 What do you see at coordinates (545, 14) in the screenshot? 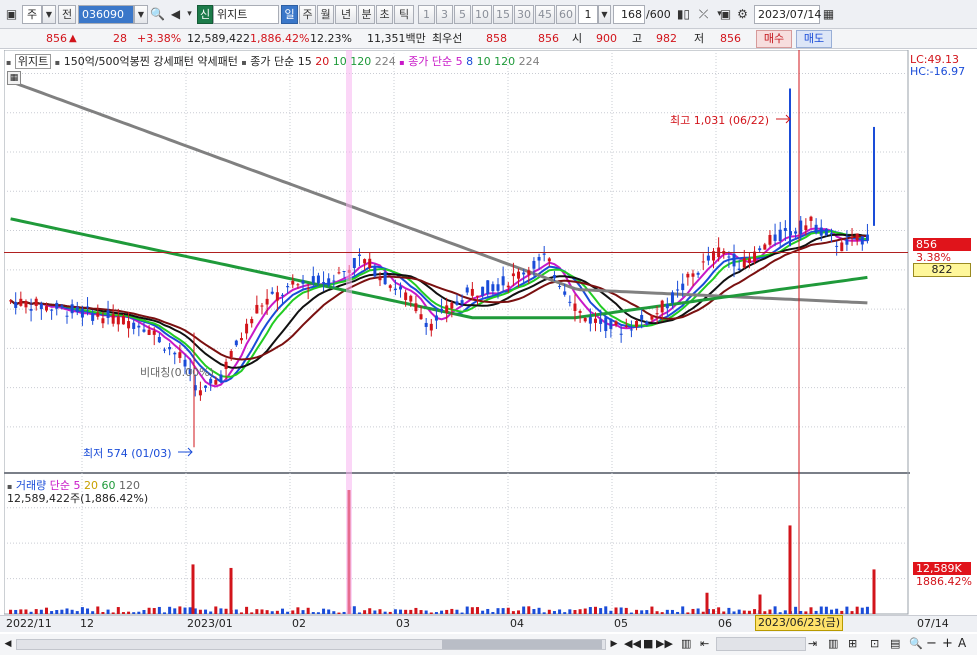
I see `minute-45-button: 45` at bounding box center [545, 14].